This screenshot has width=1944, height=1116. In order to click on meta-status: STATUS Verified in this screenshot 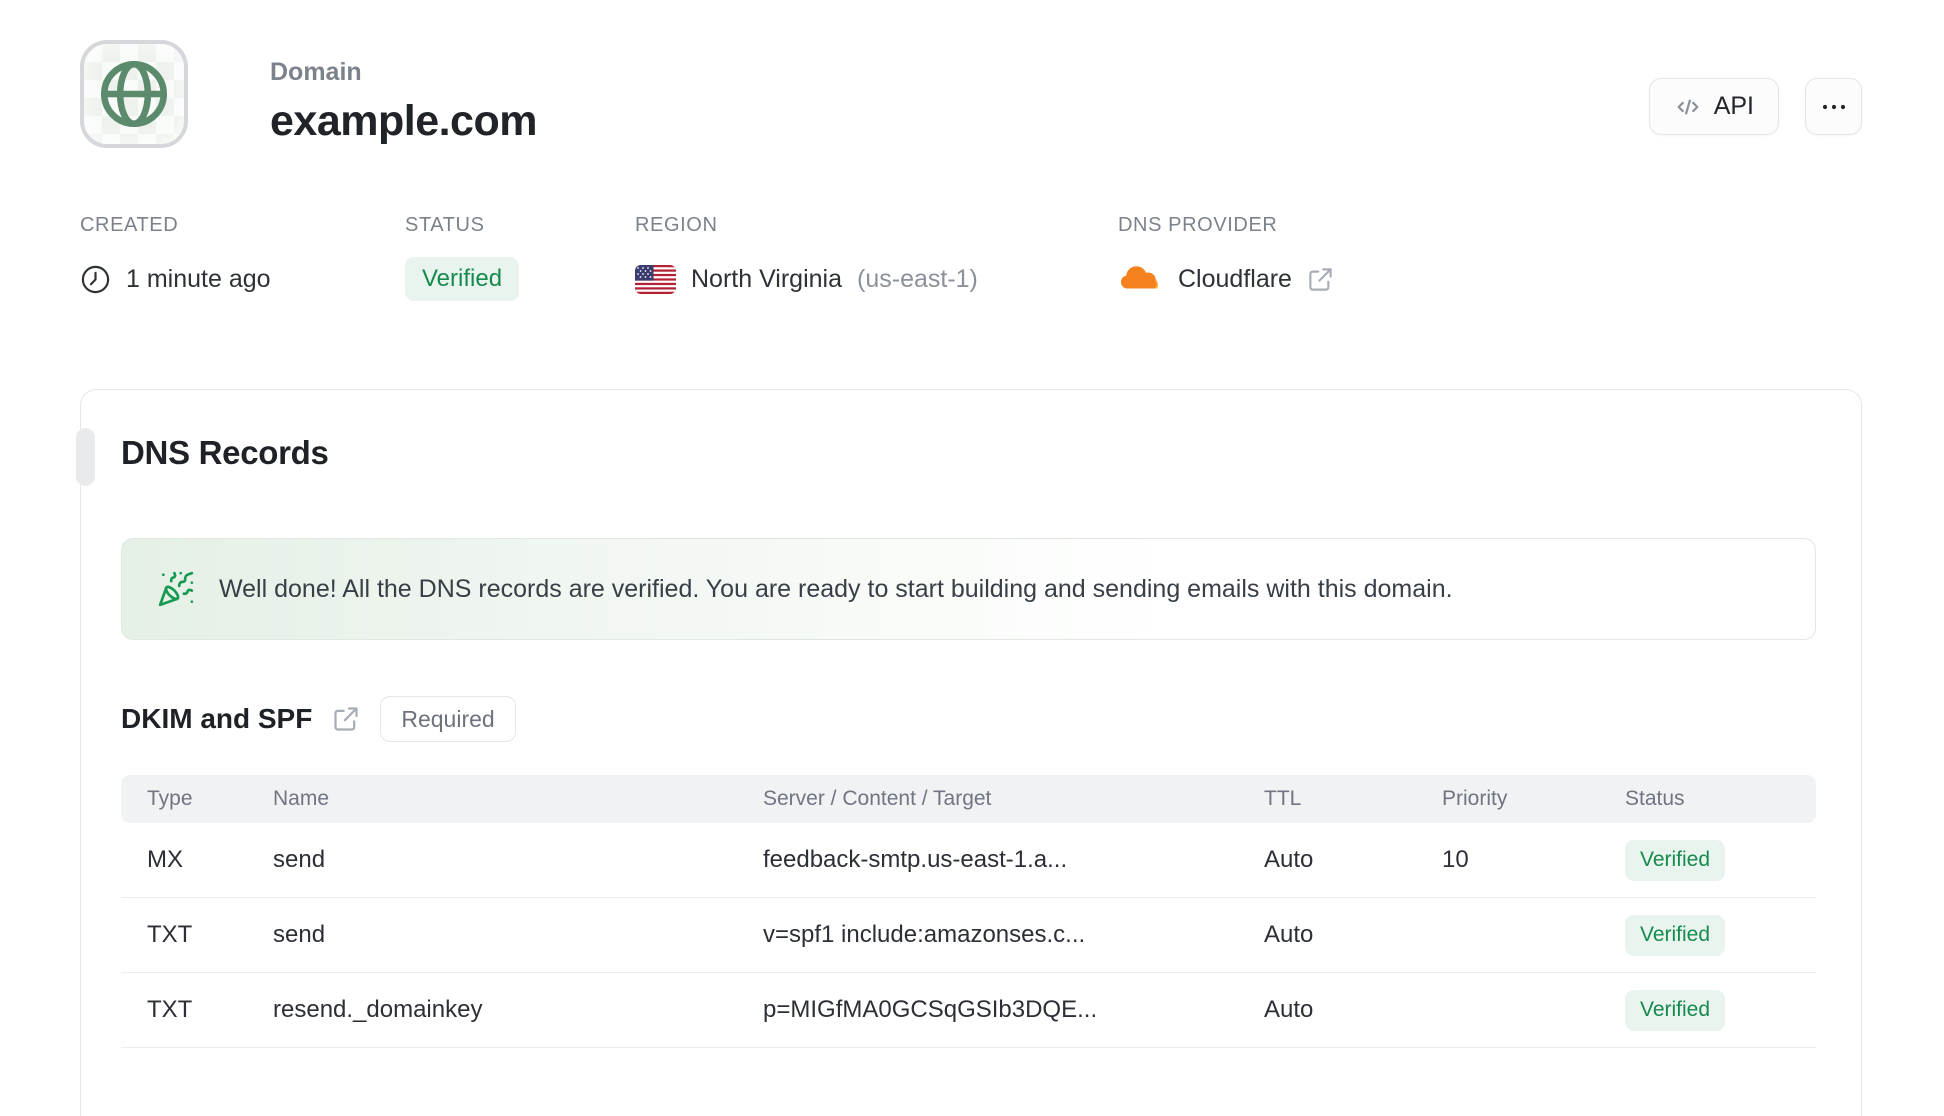, I will do `click(520, 257)`.